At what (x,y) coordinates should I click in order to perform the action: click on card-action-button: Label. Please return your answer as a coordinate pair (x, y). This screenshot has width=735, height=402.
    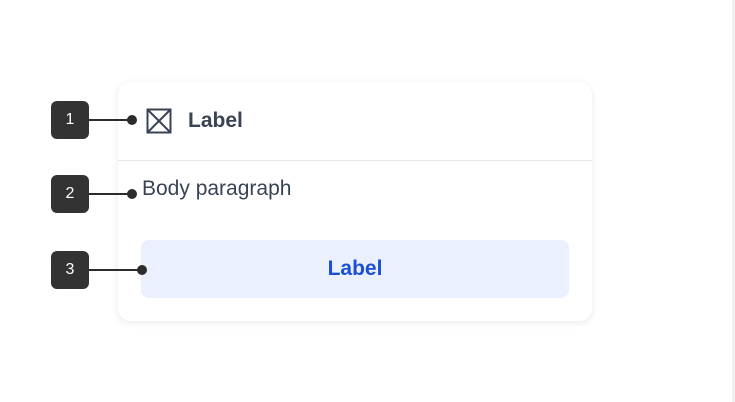
    Looking at the image, I should click on (355, 269).